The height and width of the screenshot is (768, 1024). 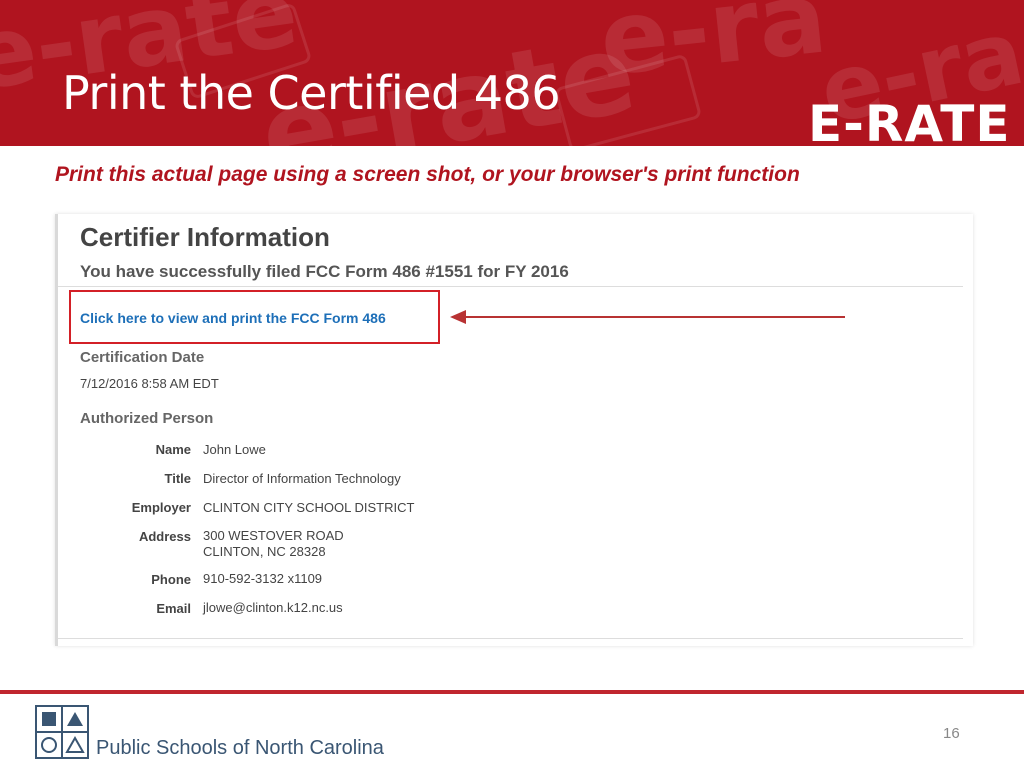 What do you see at coordinates (171, 579) in the screenshot?
I see `phone-label: Phone` at bounding box center [171, 579].